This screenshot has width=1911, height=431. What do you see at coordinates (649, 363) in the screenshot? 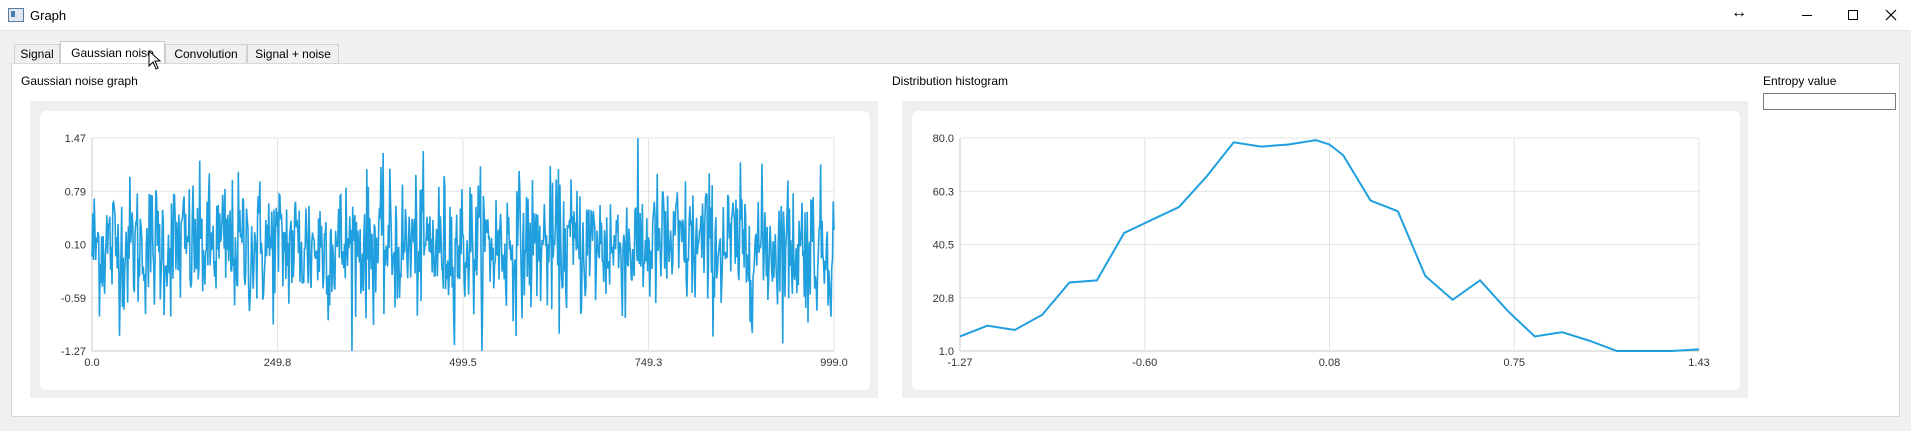
I see `noise-x-tick-label: 749.3` at bounding box center [649, 363].